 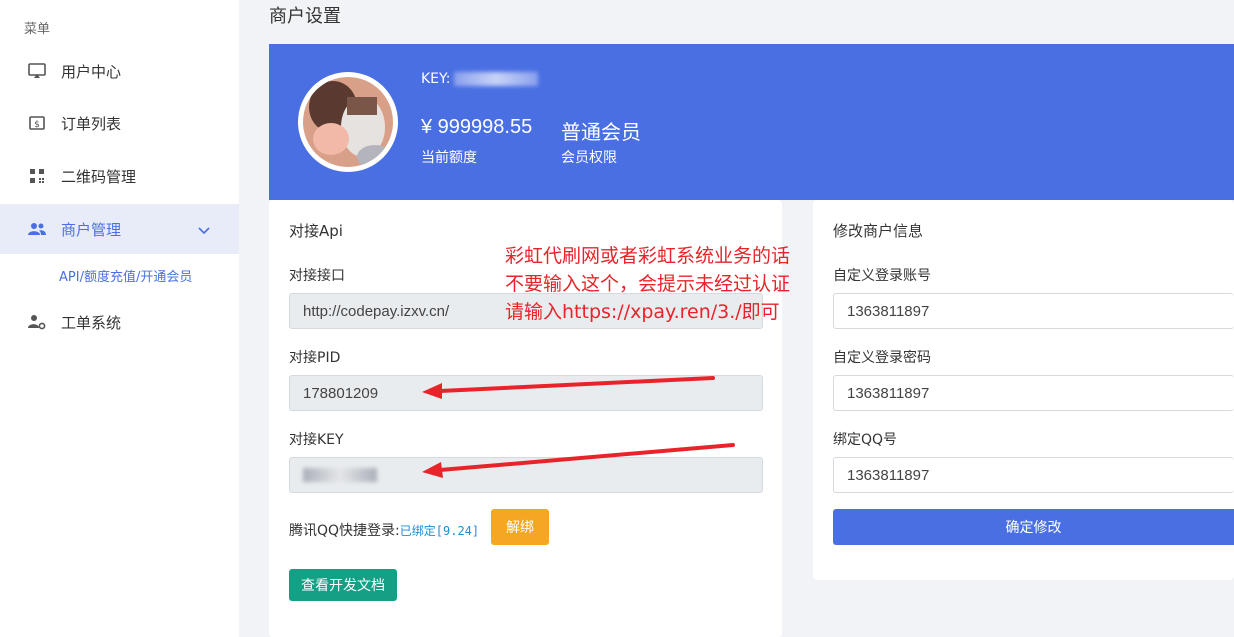 I want to click on chevron-down-icon, so click(x=204, y=229).